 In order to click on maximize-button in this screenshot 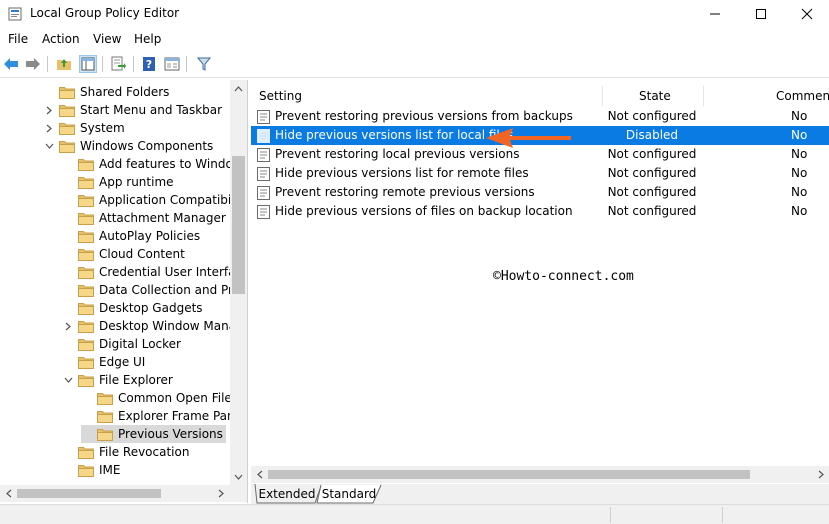, I will do `click(761, 14)`.